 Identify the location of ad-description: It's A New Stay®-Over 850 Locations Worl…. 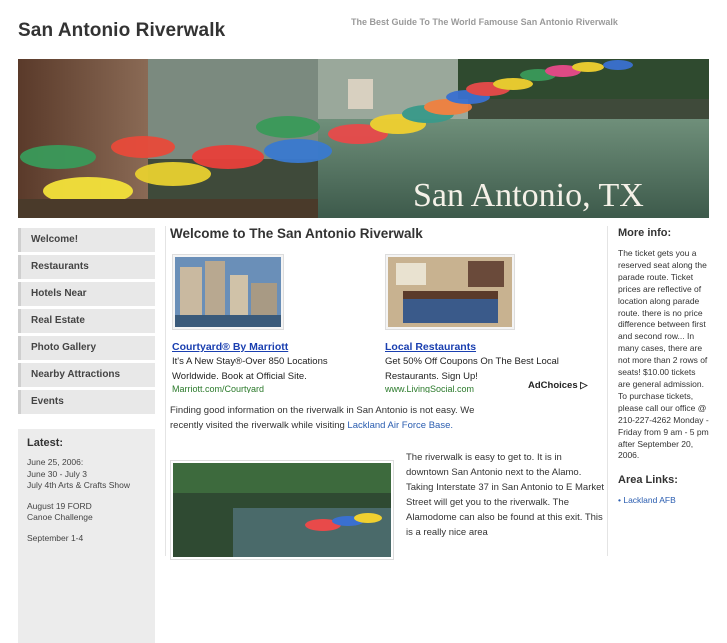
(250, 369).